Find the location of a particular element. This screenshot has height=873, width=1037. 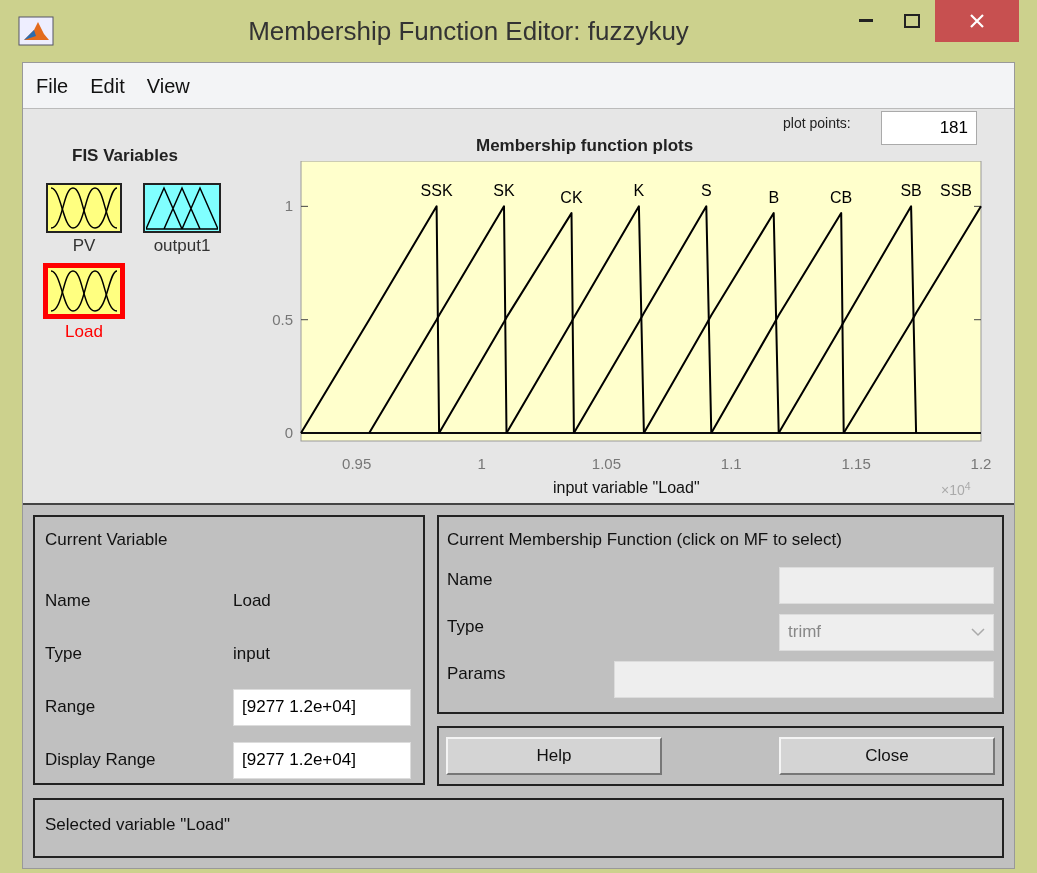

field-value: input is located at coordinates (251, 654).